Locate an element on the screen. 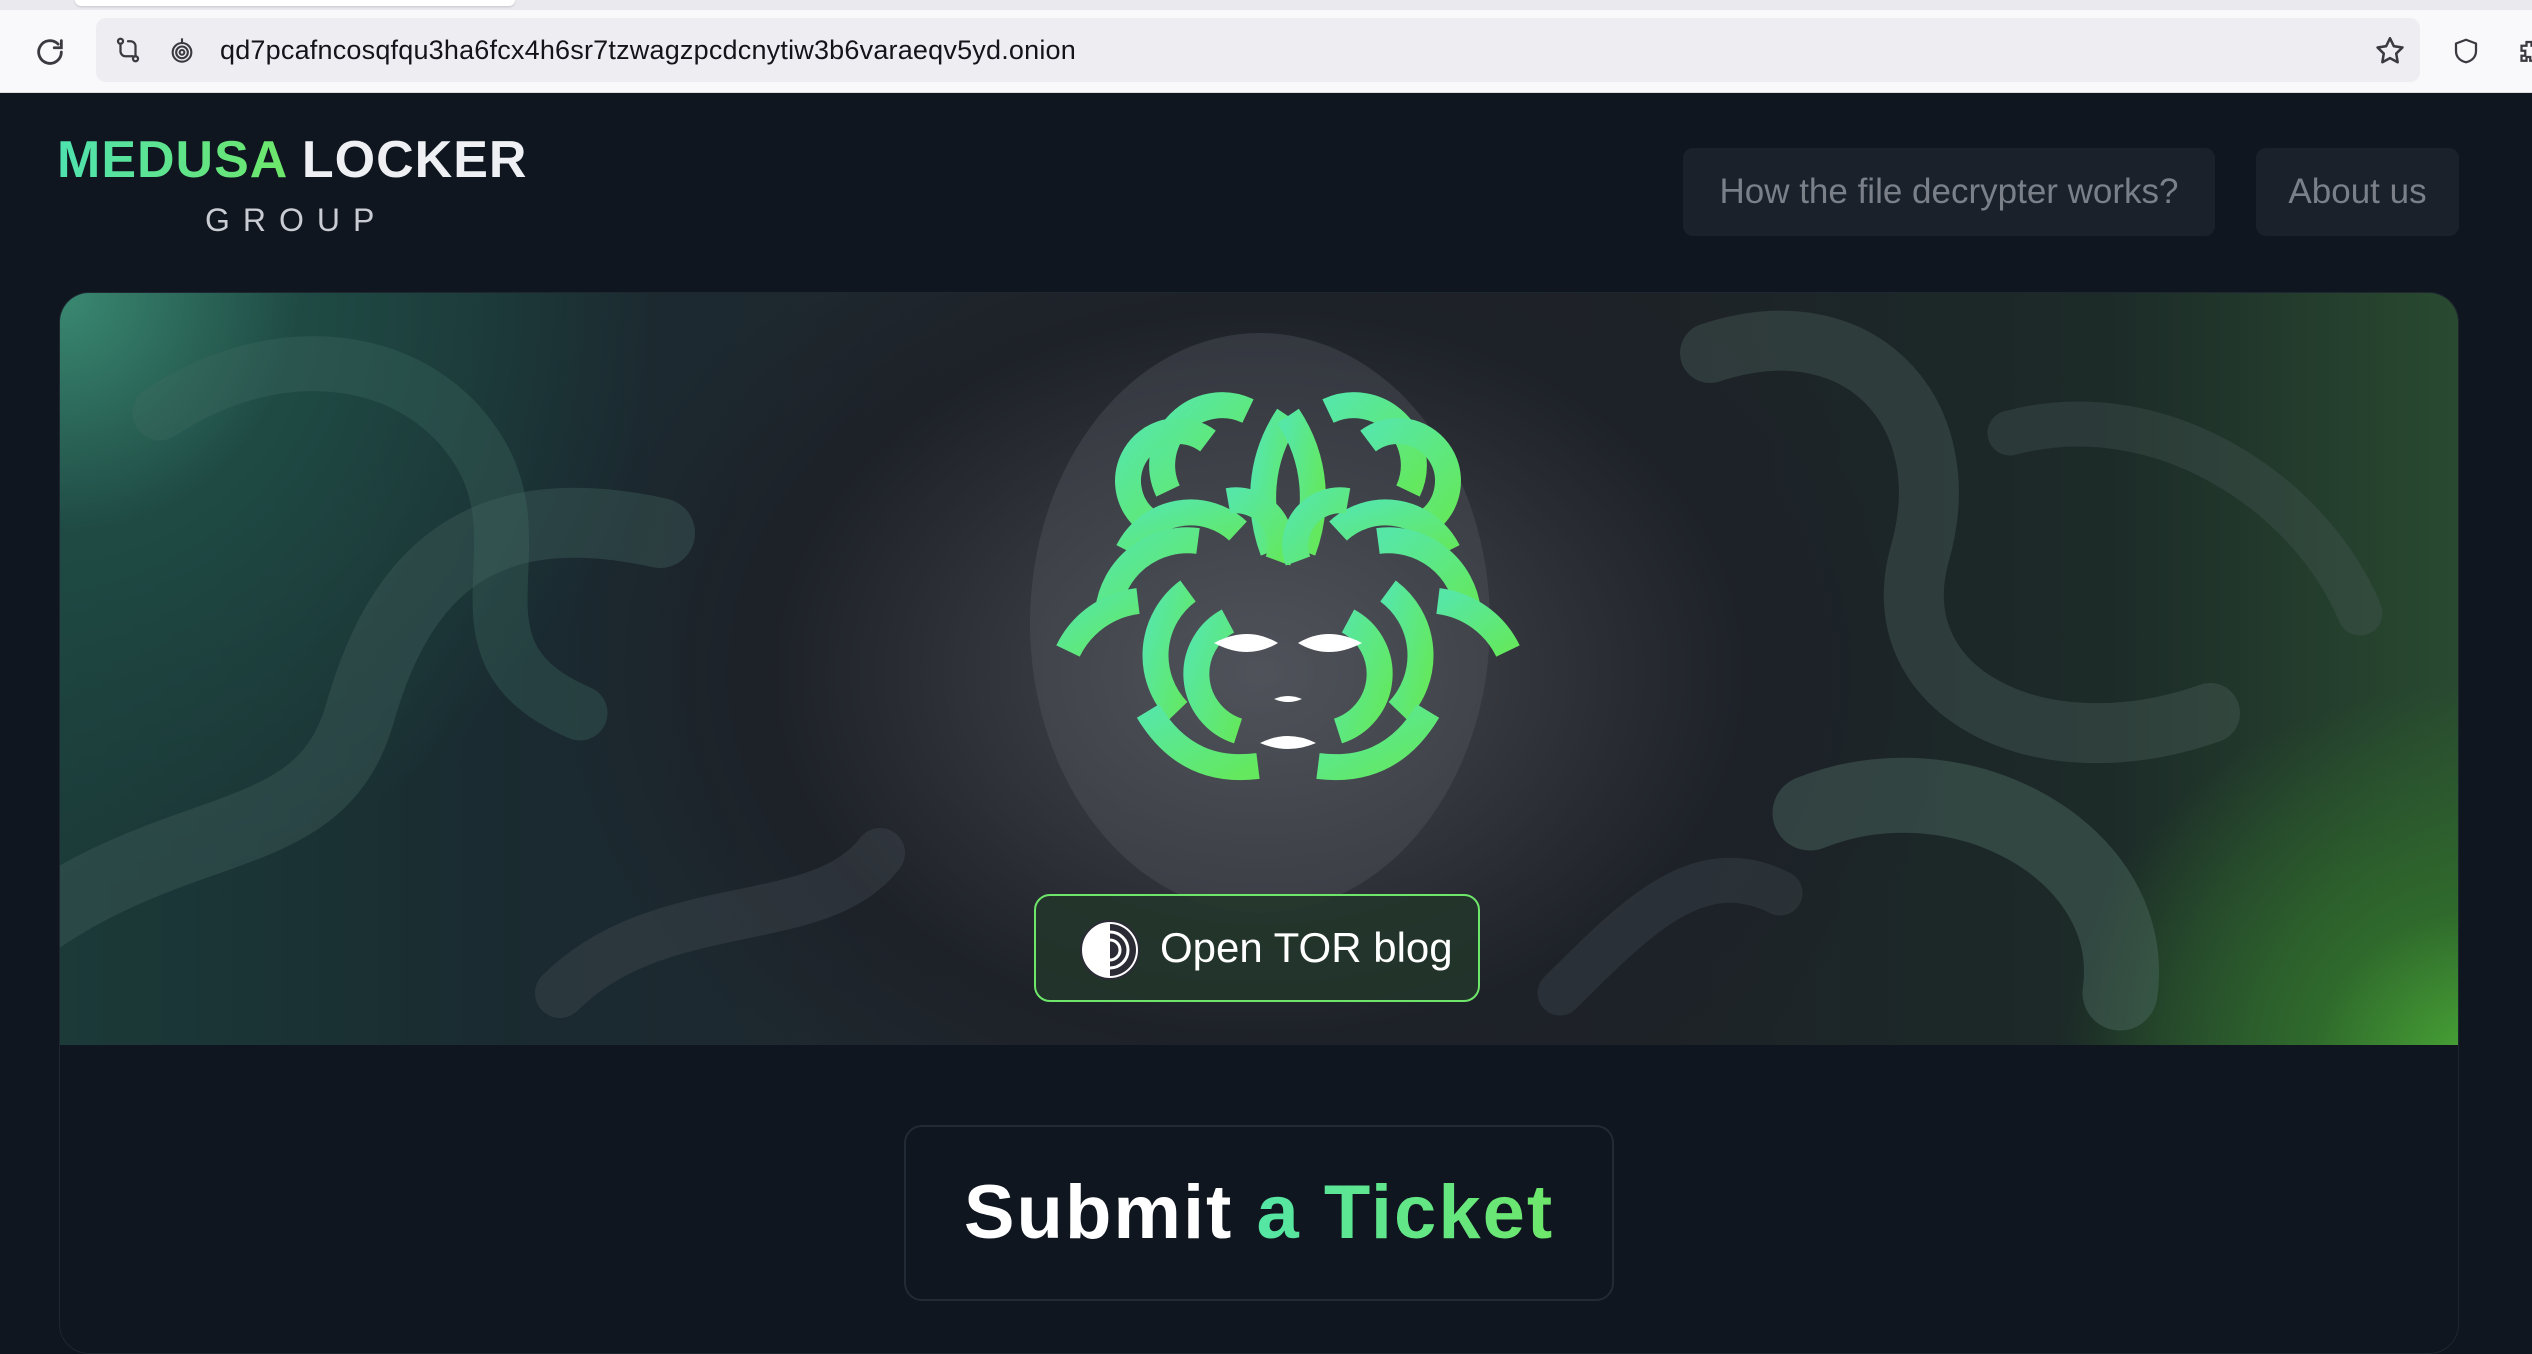 The height and width of the screenshot is (1354, 2532). medusa-logo-icon is located at coordinates (1288, 586).